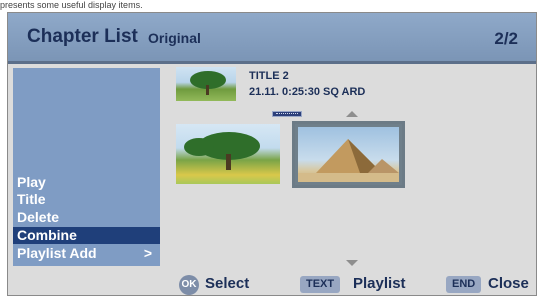 Image resolution: width=544 pixels, height=301 pixels. What do you see at coordinates (86, 199) in the screenshot?
I see `menu-item-title: Title` at bounding box center [86, 199].